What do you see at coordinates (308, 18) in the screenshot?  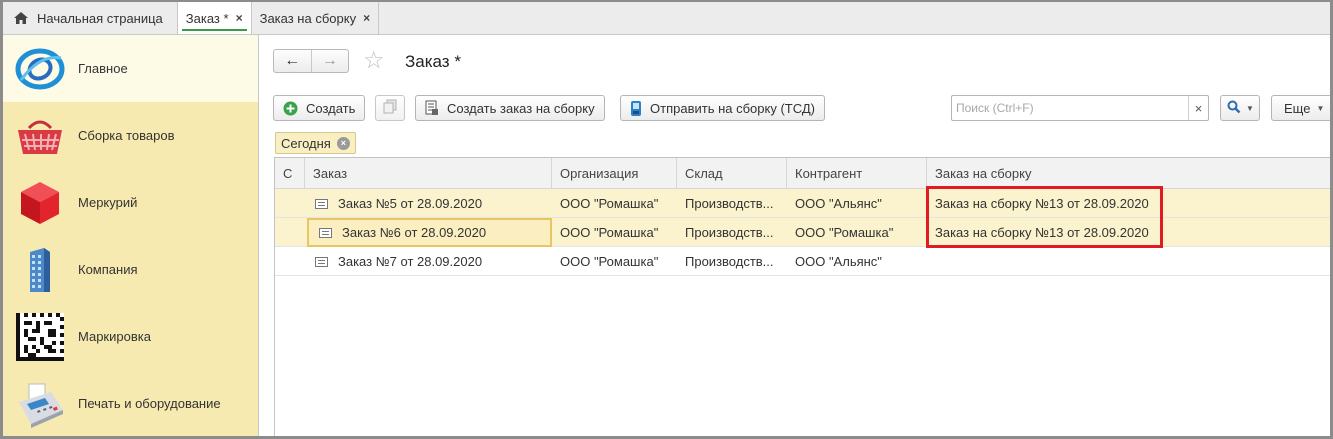 I see `tab-assembly-order-label: Заказ на сборку` at bounding box center [308, 18].